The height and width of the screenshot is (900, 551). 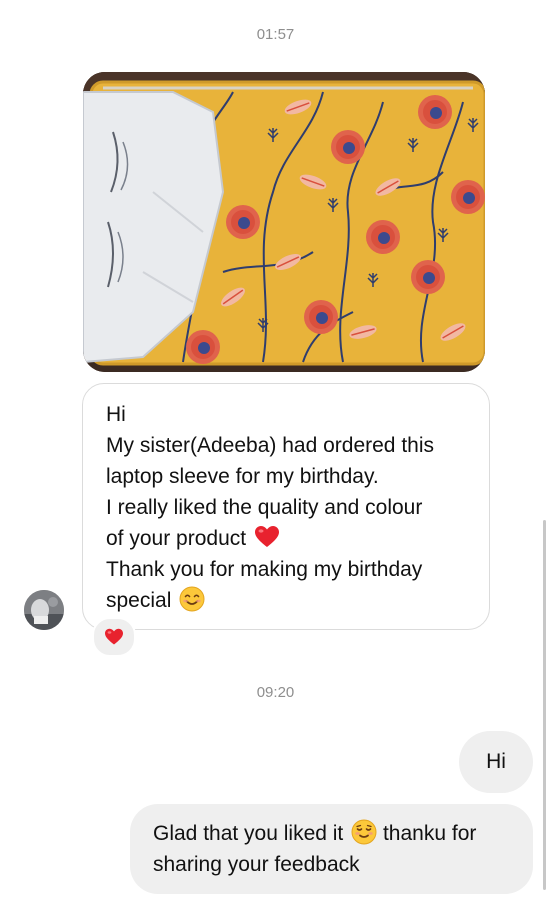 I want to click on message-line-with-emoji: of your product, so click(x=287, y=538).